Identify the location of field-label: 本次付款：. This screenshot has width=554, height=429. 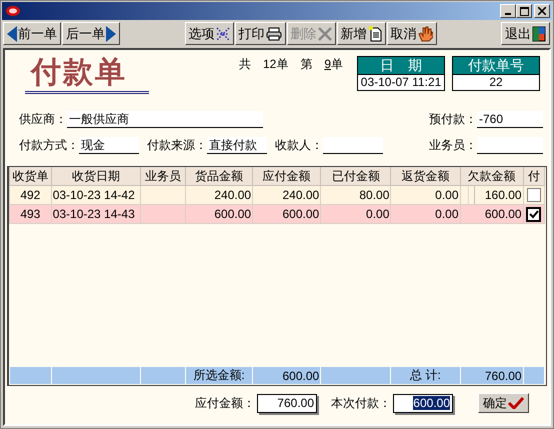
(361, 403).